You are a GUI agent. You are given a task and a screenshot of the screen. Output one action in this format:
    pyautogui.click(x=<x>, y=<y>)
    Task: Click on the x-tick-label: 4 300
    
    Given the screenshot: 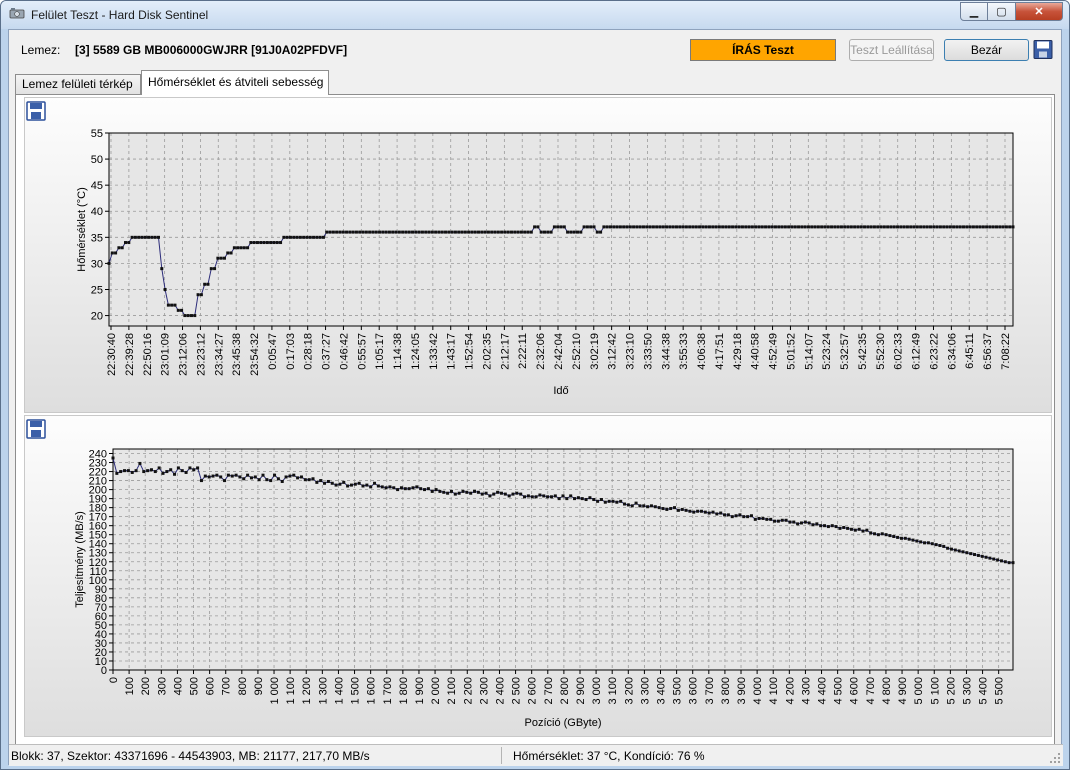 What is the action you would take?
    pyautogui.click(x=806, y=691)
    